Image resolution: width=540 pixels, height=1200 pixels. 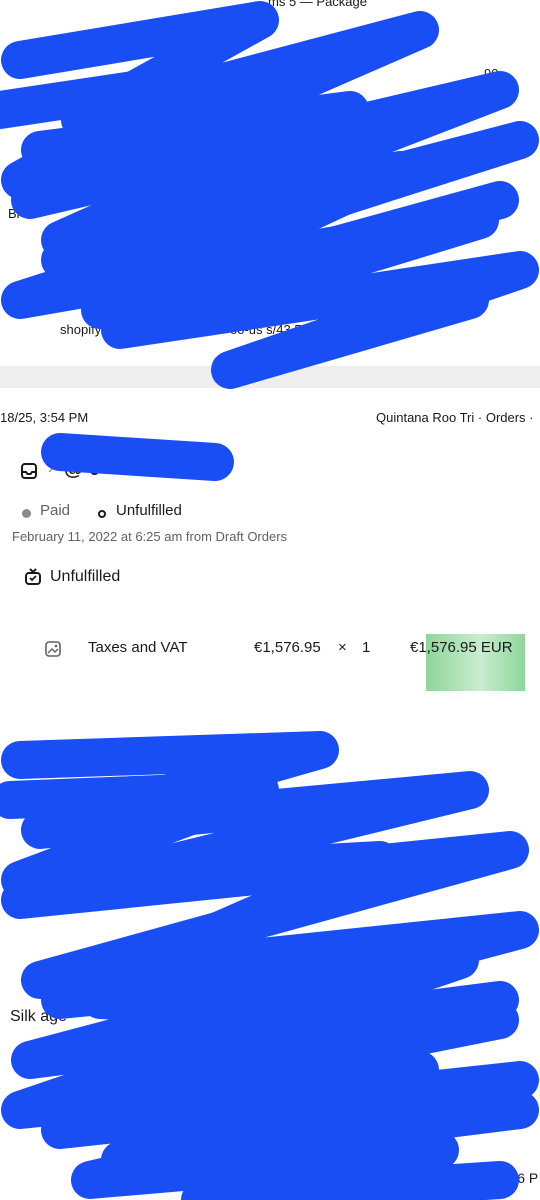 What do you see at coordinates (14, 213) in the screenshot?
I see `billing-label: Bi` at bounding box center [14, 213].